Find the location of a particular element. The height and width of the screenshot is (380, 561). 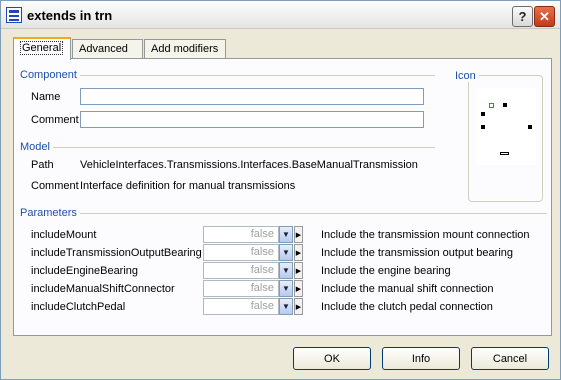

parameters-heading: Parameters is located at coordinates (50, 213).